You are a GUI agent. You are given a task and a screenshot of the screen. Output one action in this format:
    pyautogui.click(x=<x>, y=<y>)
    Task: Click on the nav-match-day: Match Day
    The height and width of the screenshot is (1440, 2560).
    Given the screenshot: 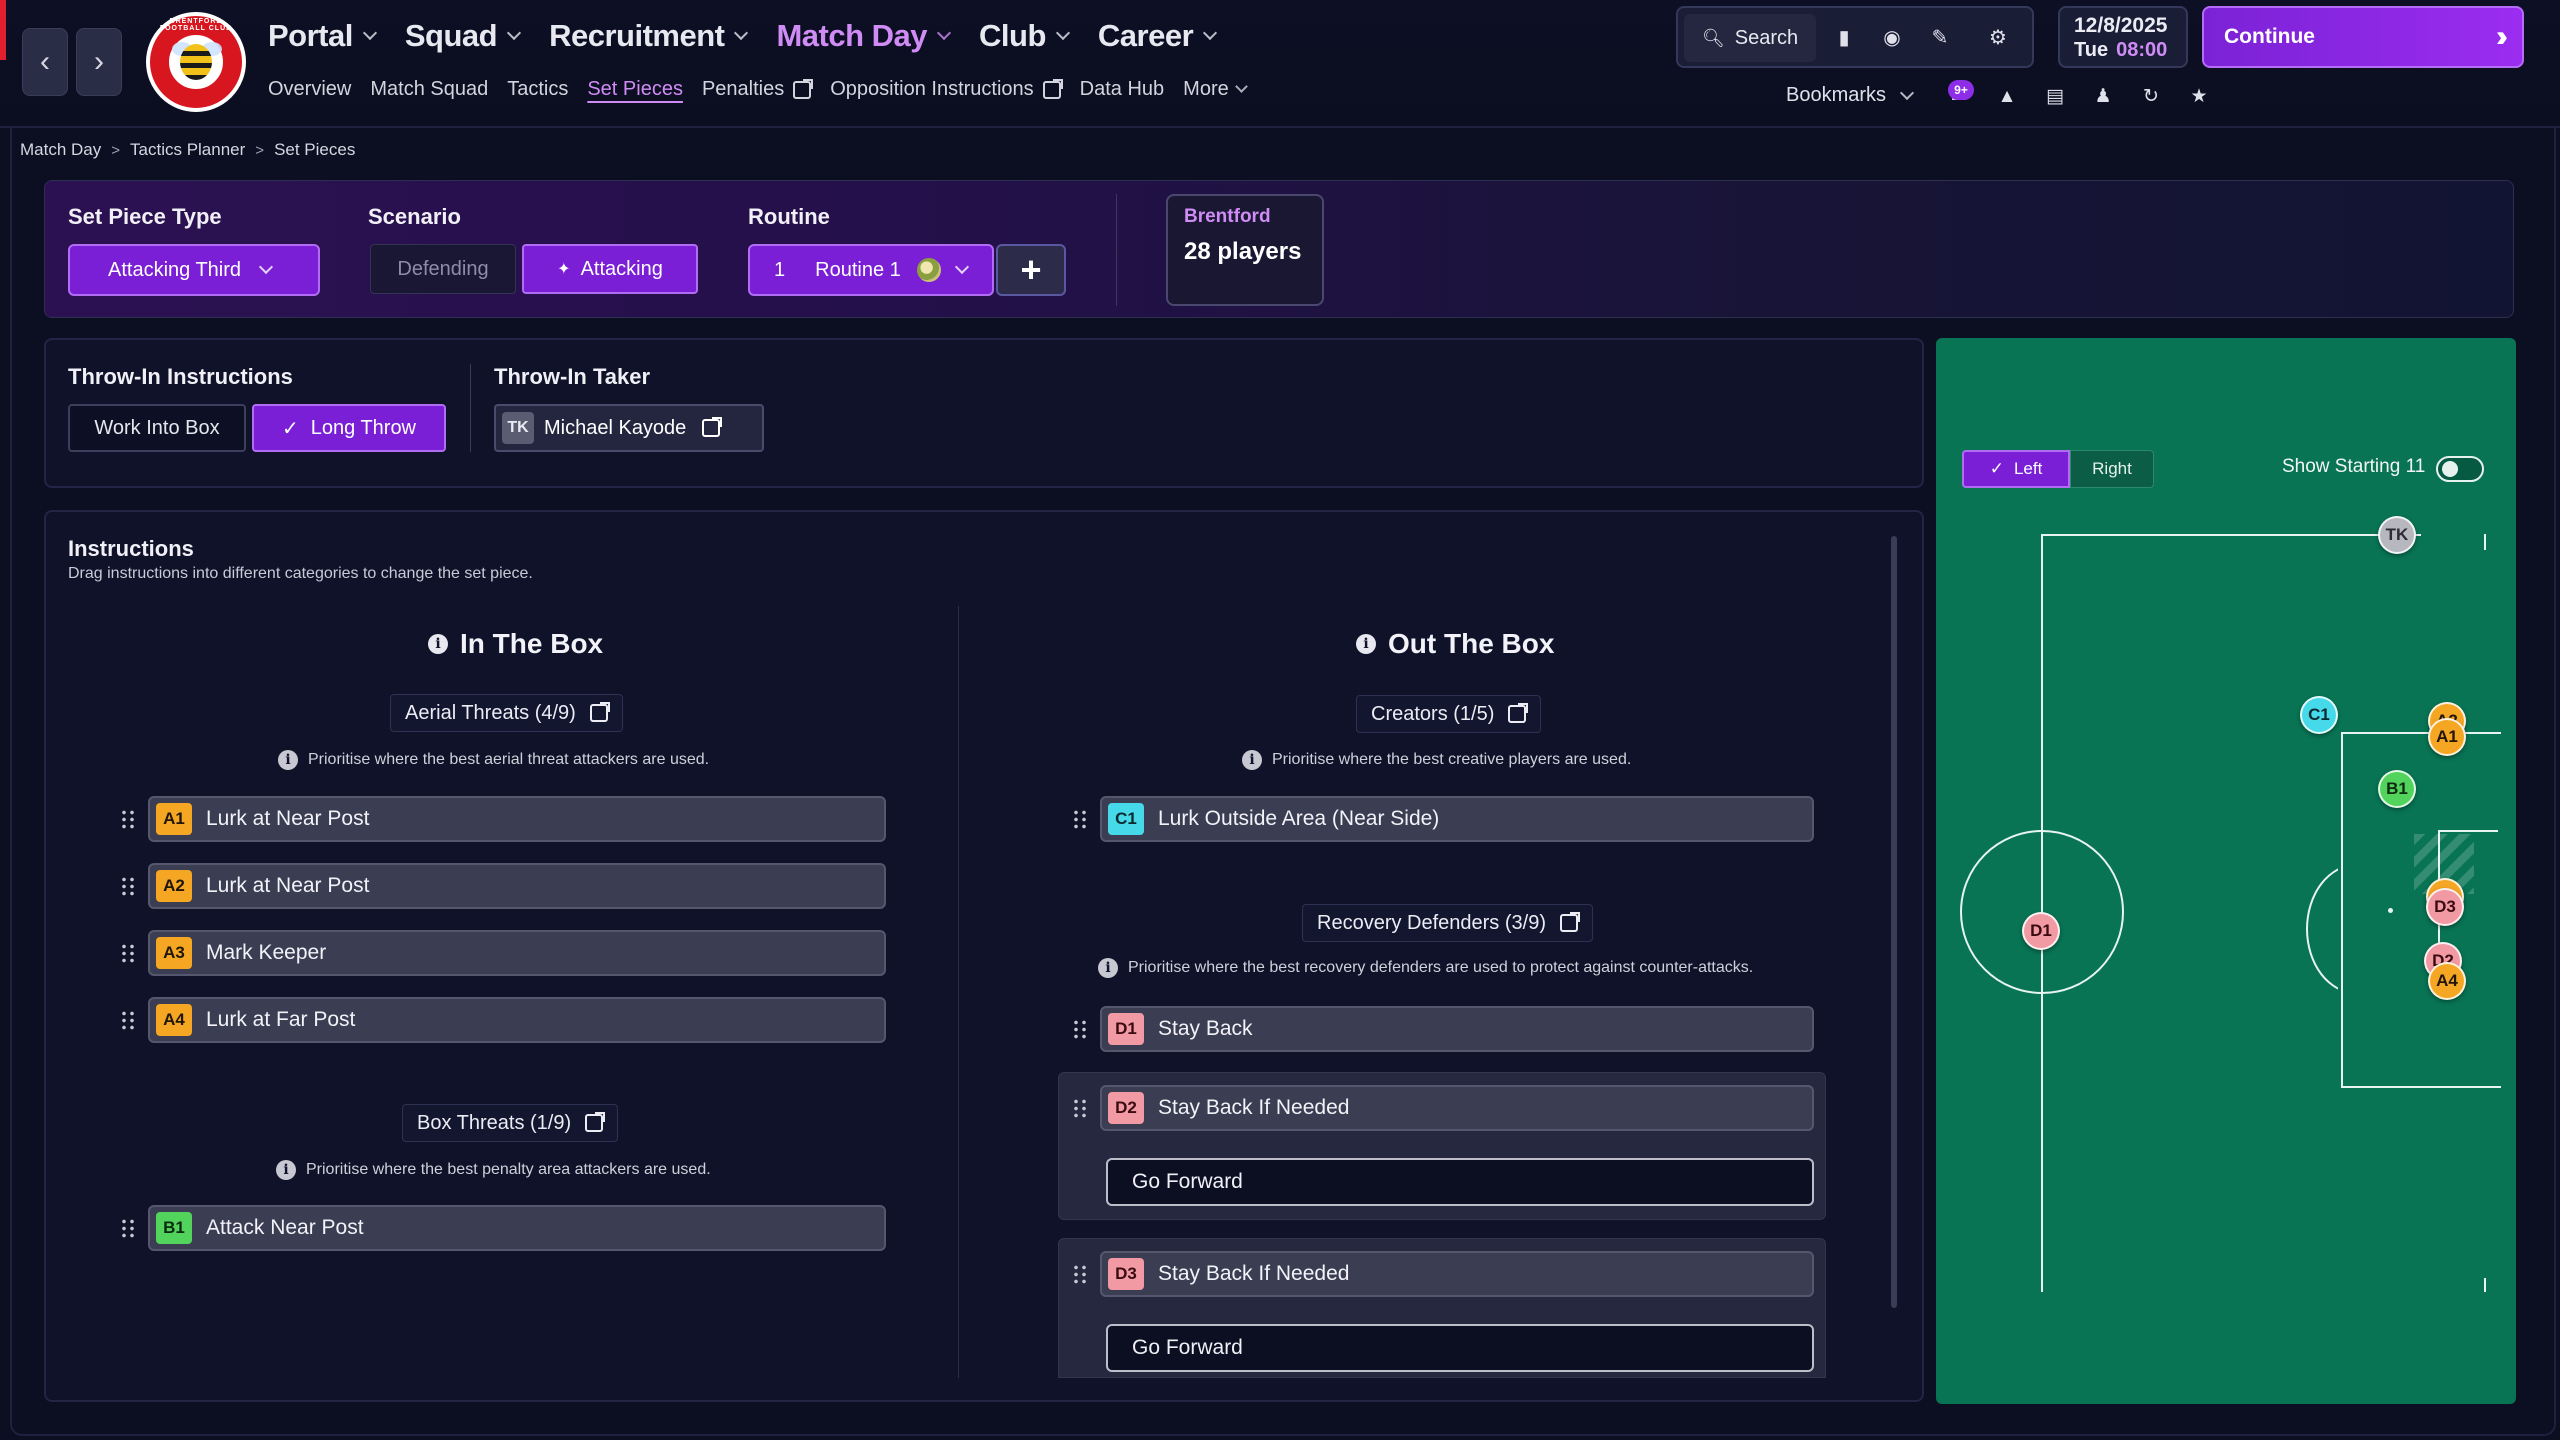 What is the action you would take?
    pyautogui.click(x=864, y=36)
    